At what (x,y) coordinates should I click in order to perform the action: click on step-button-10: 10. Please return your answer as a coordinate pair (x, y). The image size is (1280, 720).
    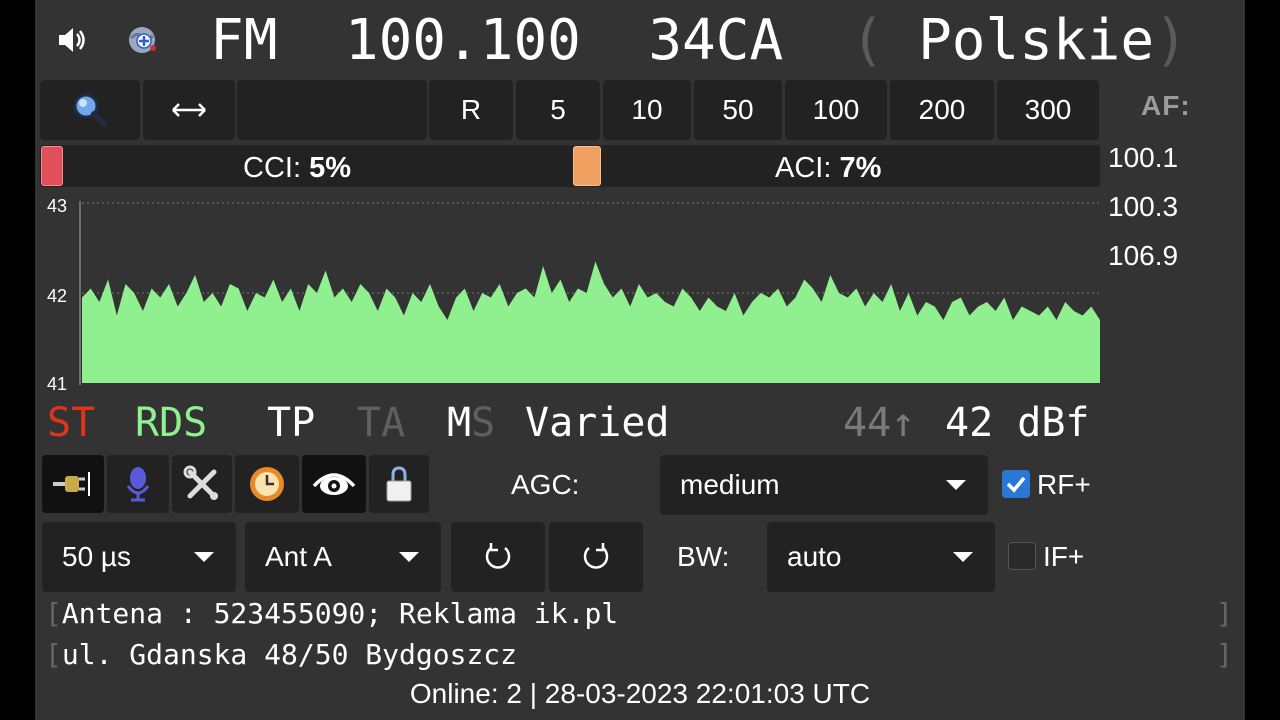
    Looking at the image, I should click on (647, 110).